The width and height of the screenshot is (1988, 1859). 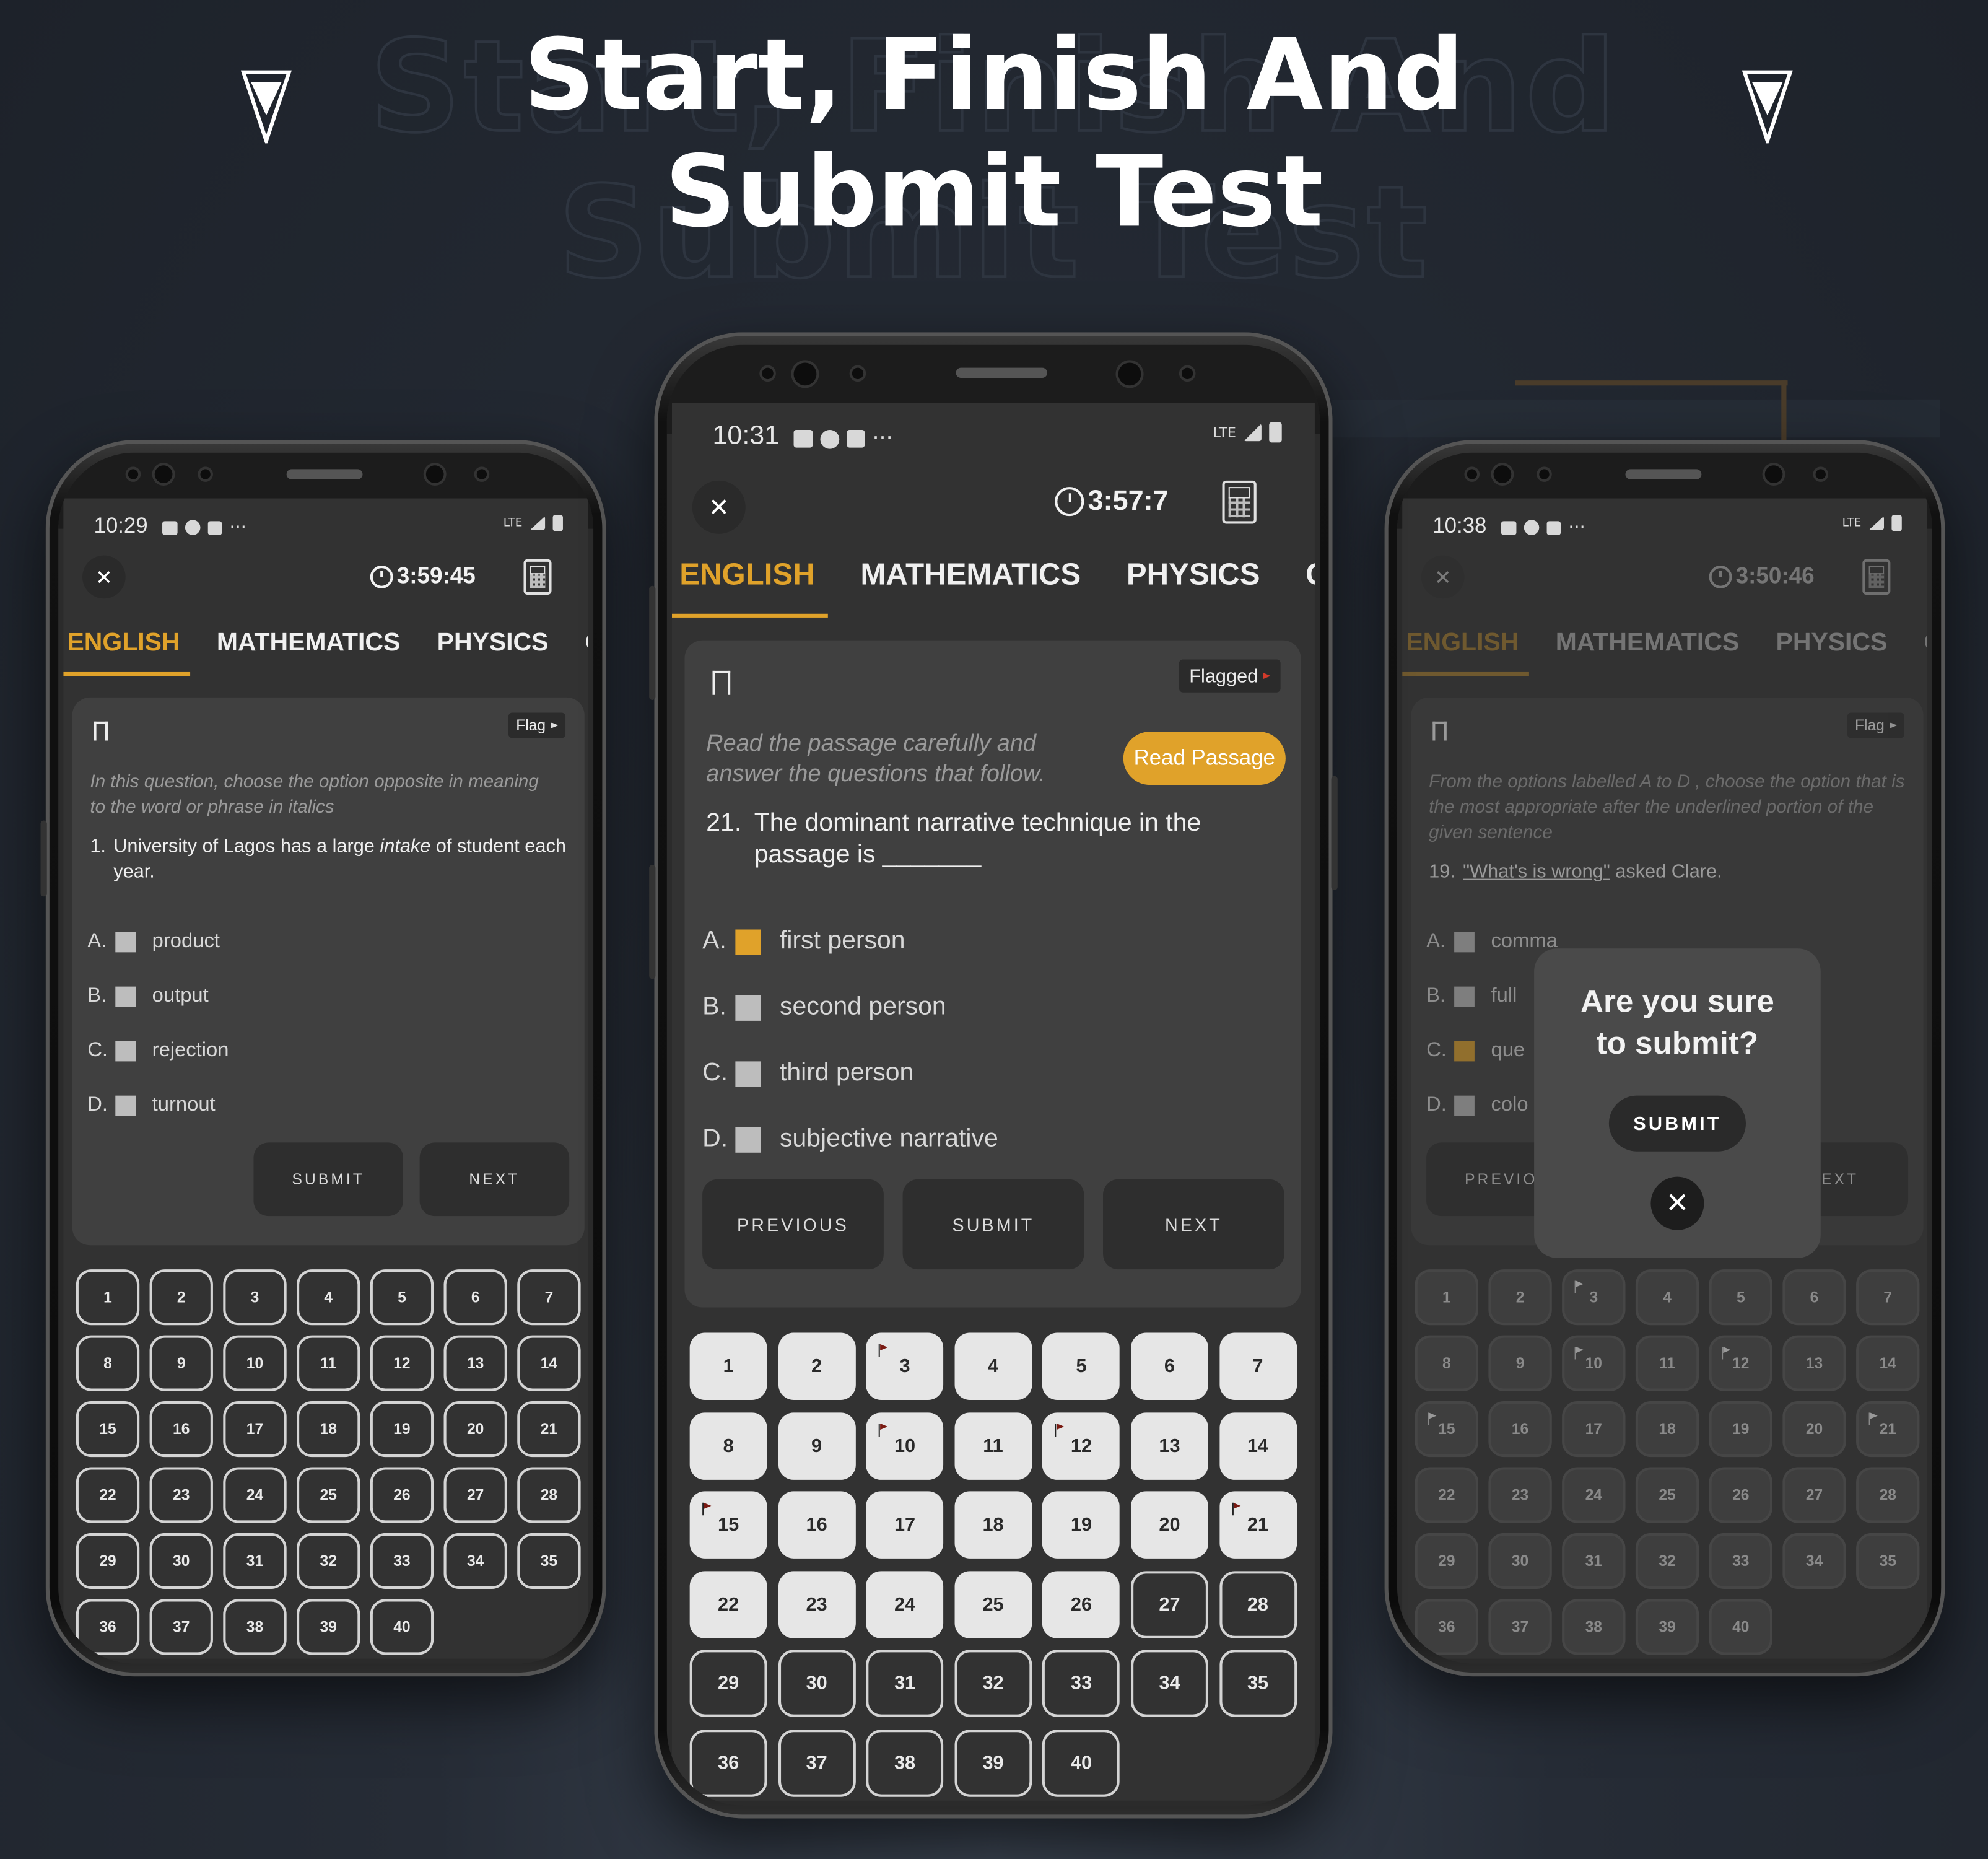 What do you see at coordinates (993, 1762) in the screenshot?
I see `question-number-cell: 39` at bounding box center [993, 1762].